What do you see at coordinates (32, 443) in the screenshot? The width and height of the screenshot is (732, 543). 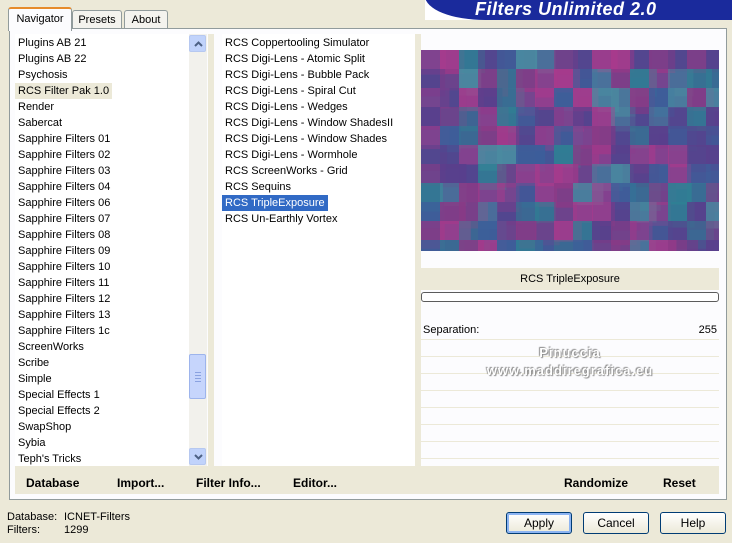 I see `category-list-item: Sybia` at bounding box center [32, 443].